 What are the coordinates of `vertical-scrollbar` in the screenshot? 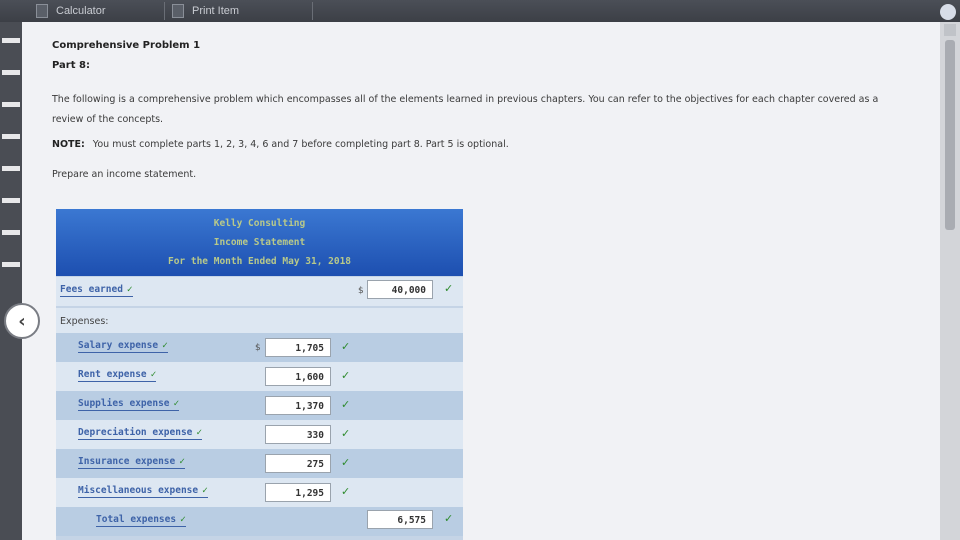 It's located at (950, 281).